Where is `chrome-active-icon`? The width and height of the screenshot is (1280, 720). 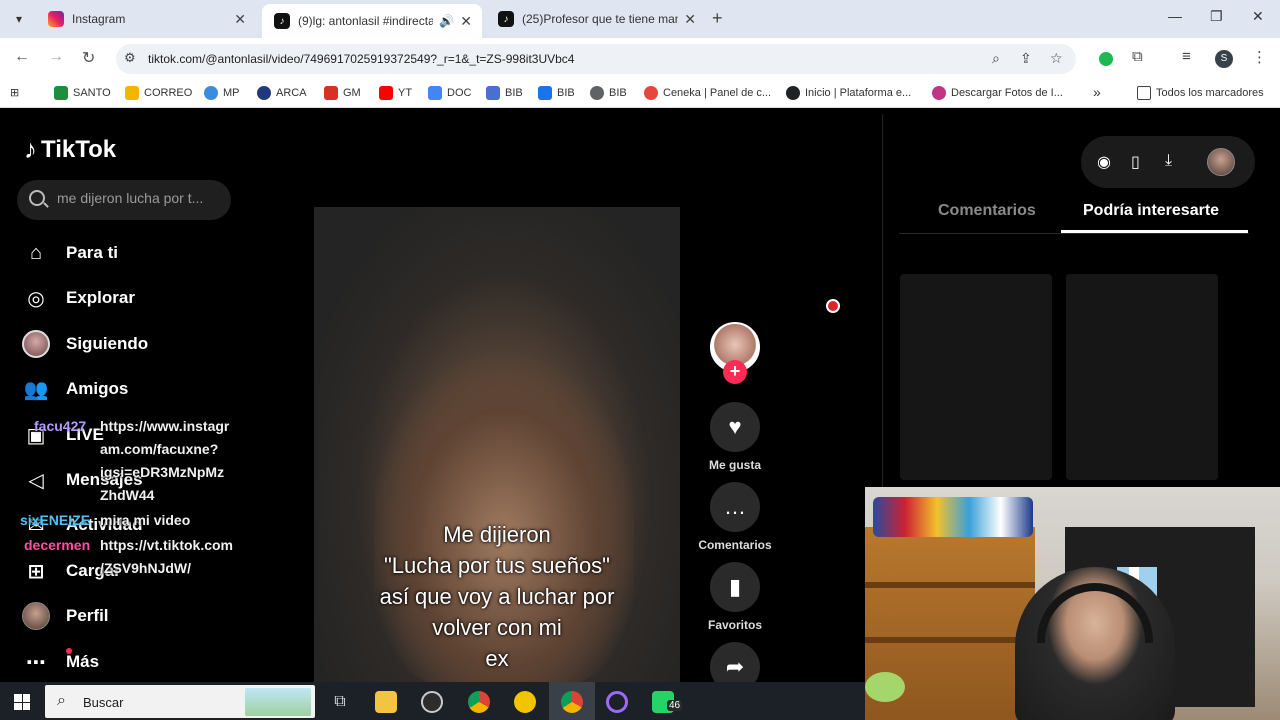
chrome-active-icon is located at coordinates (572, 702).